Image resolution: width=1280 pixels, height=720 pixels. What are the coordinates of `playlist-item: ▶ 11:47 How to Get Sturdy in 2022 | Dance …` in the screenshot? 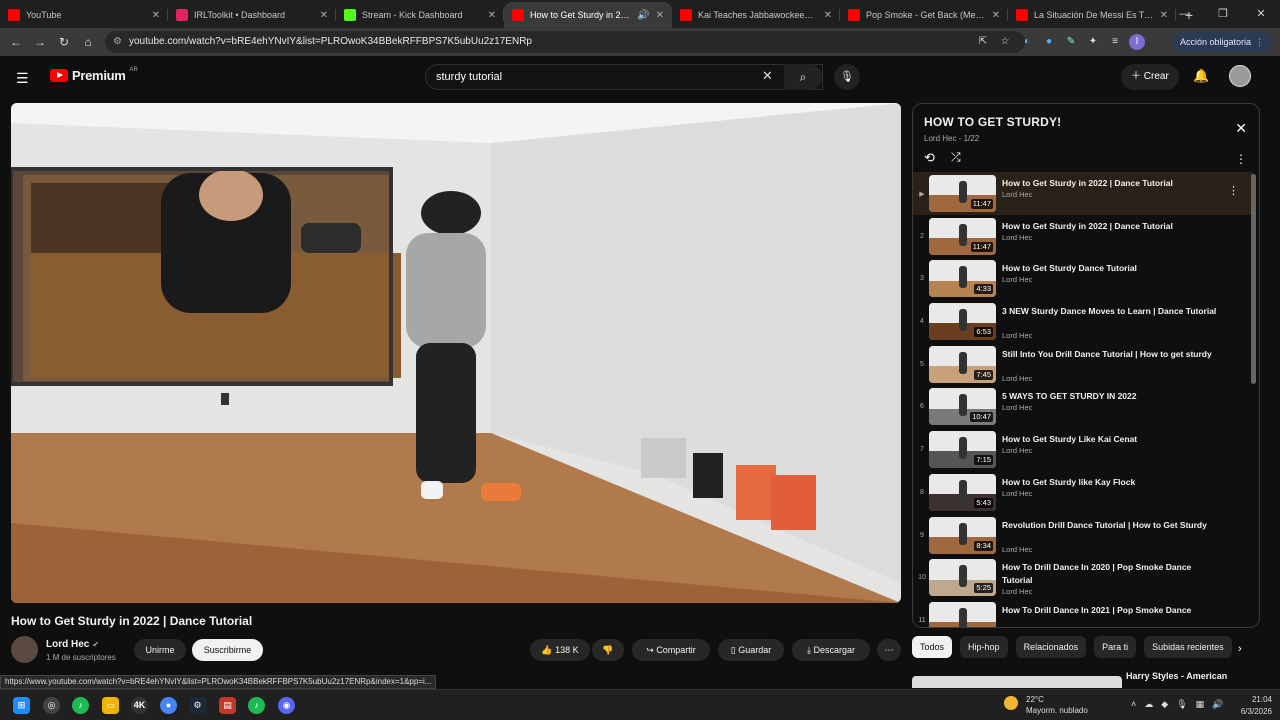 It's located at (1083, 193).